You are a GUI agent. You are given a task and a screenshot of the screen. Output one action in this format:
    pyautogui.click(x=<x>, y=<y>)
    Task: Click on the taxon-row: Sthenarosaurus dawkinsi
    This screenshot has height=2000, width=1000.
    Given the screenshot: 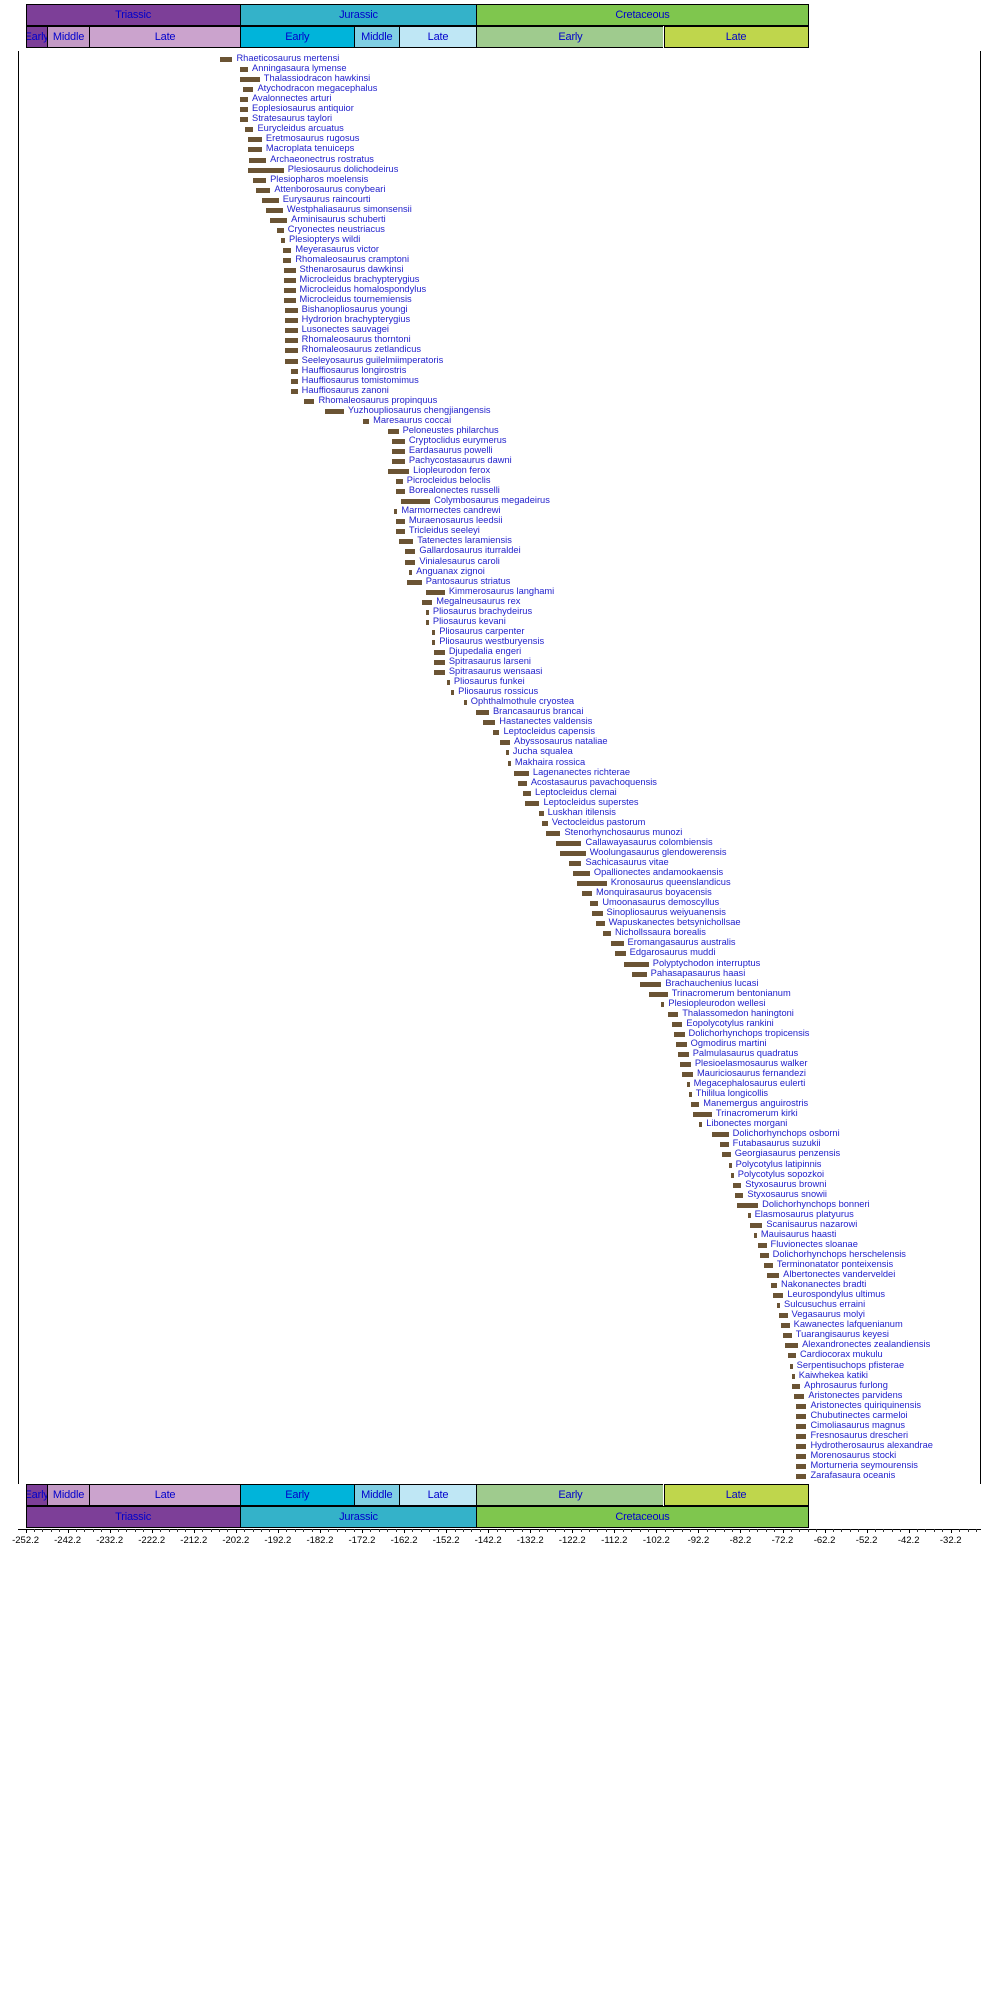 What is the action you would take?
    pyautogui.click(x=500, y=269)
    